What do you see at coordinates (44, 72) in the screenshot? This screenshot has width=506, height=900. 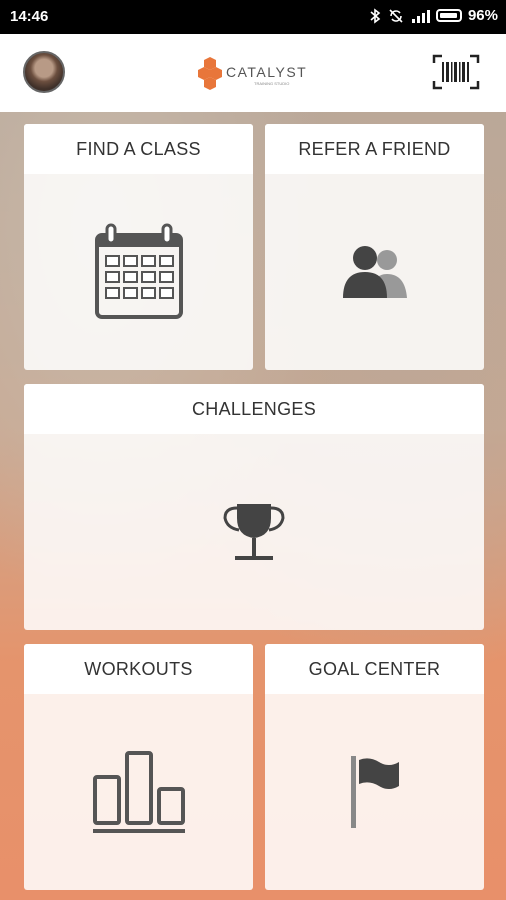 I see `avatar` at bounding box center [44, 72].